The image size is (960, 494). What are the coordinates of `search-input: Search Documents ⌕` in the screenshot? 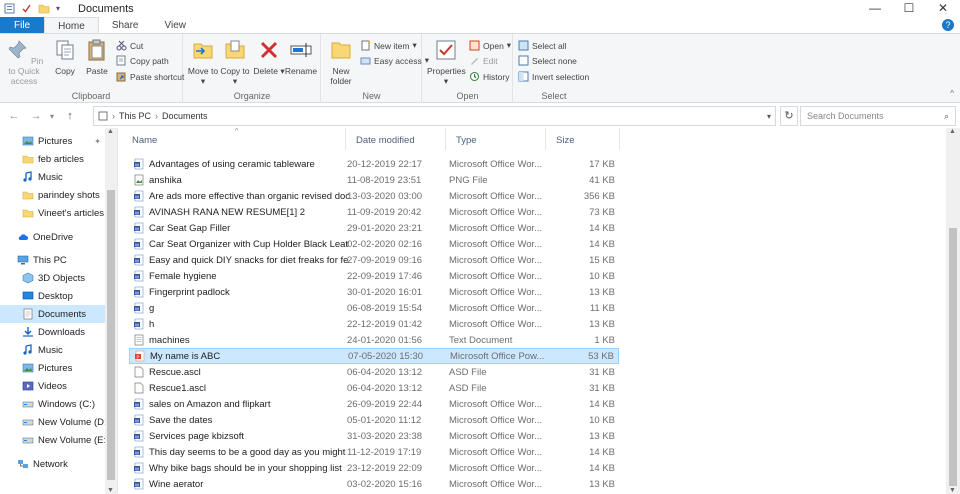 It's located at (878, 116).